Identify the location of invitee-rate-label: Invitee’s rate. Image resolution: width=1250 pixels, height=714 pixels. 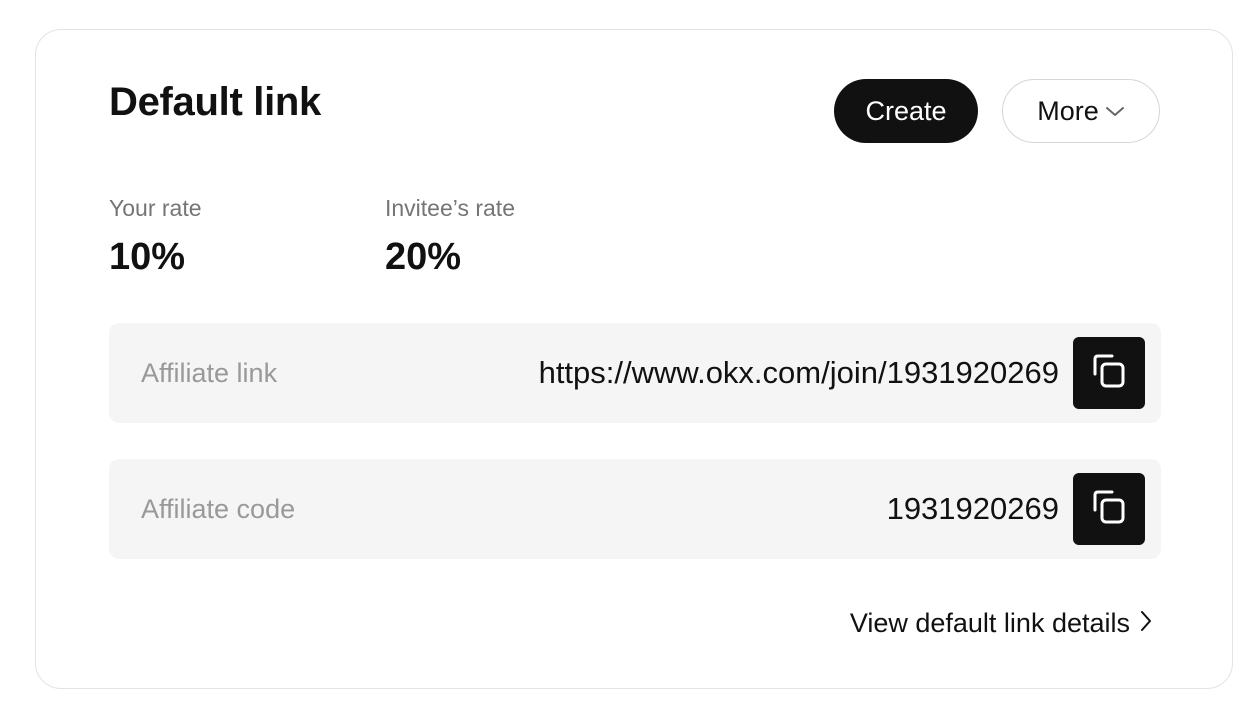
(450, 208).